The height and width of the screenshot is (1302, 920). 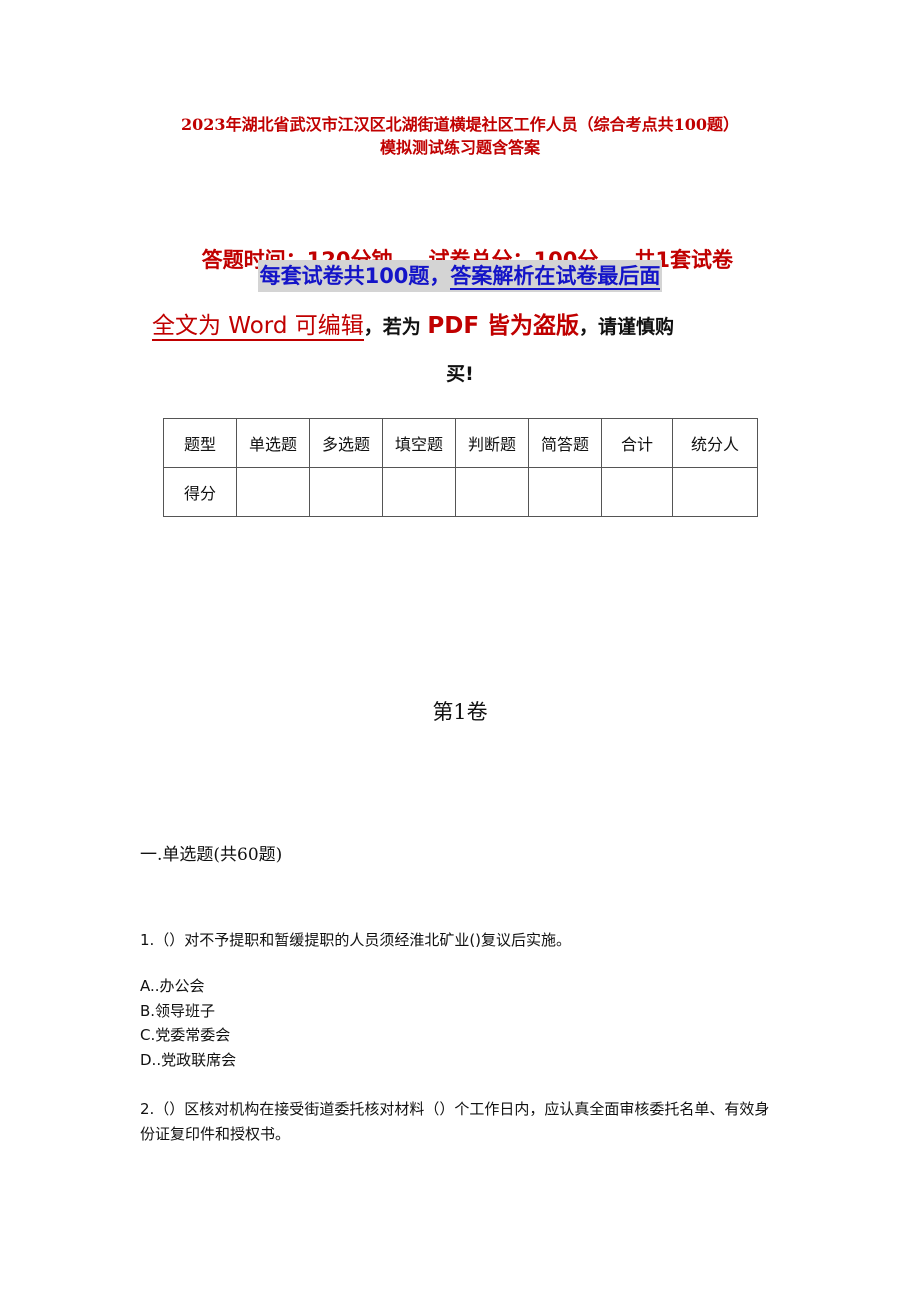 What do you see at coordinates (715, 443) in the screenshot?
I see `table-cell-header: 统分人` at bounding box center [715, 443].